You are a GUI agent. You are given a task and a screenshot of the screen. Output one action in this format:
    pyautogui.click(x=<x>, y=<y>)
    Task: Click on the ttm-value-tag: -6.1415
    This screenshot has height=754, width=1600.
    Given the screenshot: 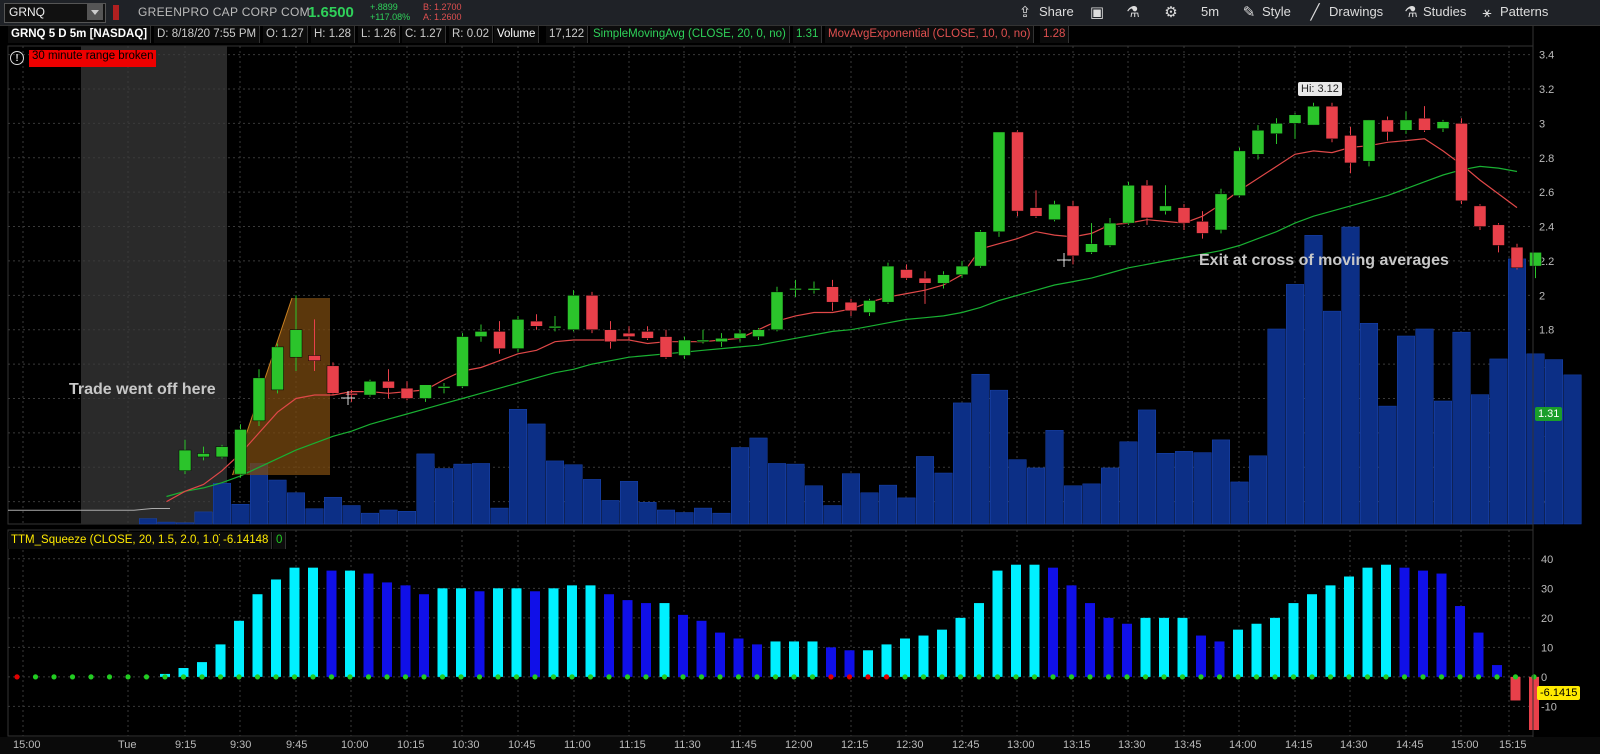 What is the action you would take?
    pyautogui.click(x=1559, y=693)
    